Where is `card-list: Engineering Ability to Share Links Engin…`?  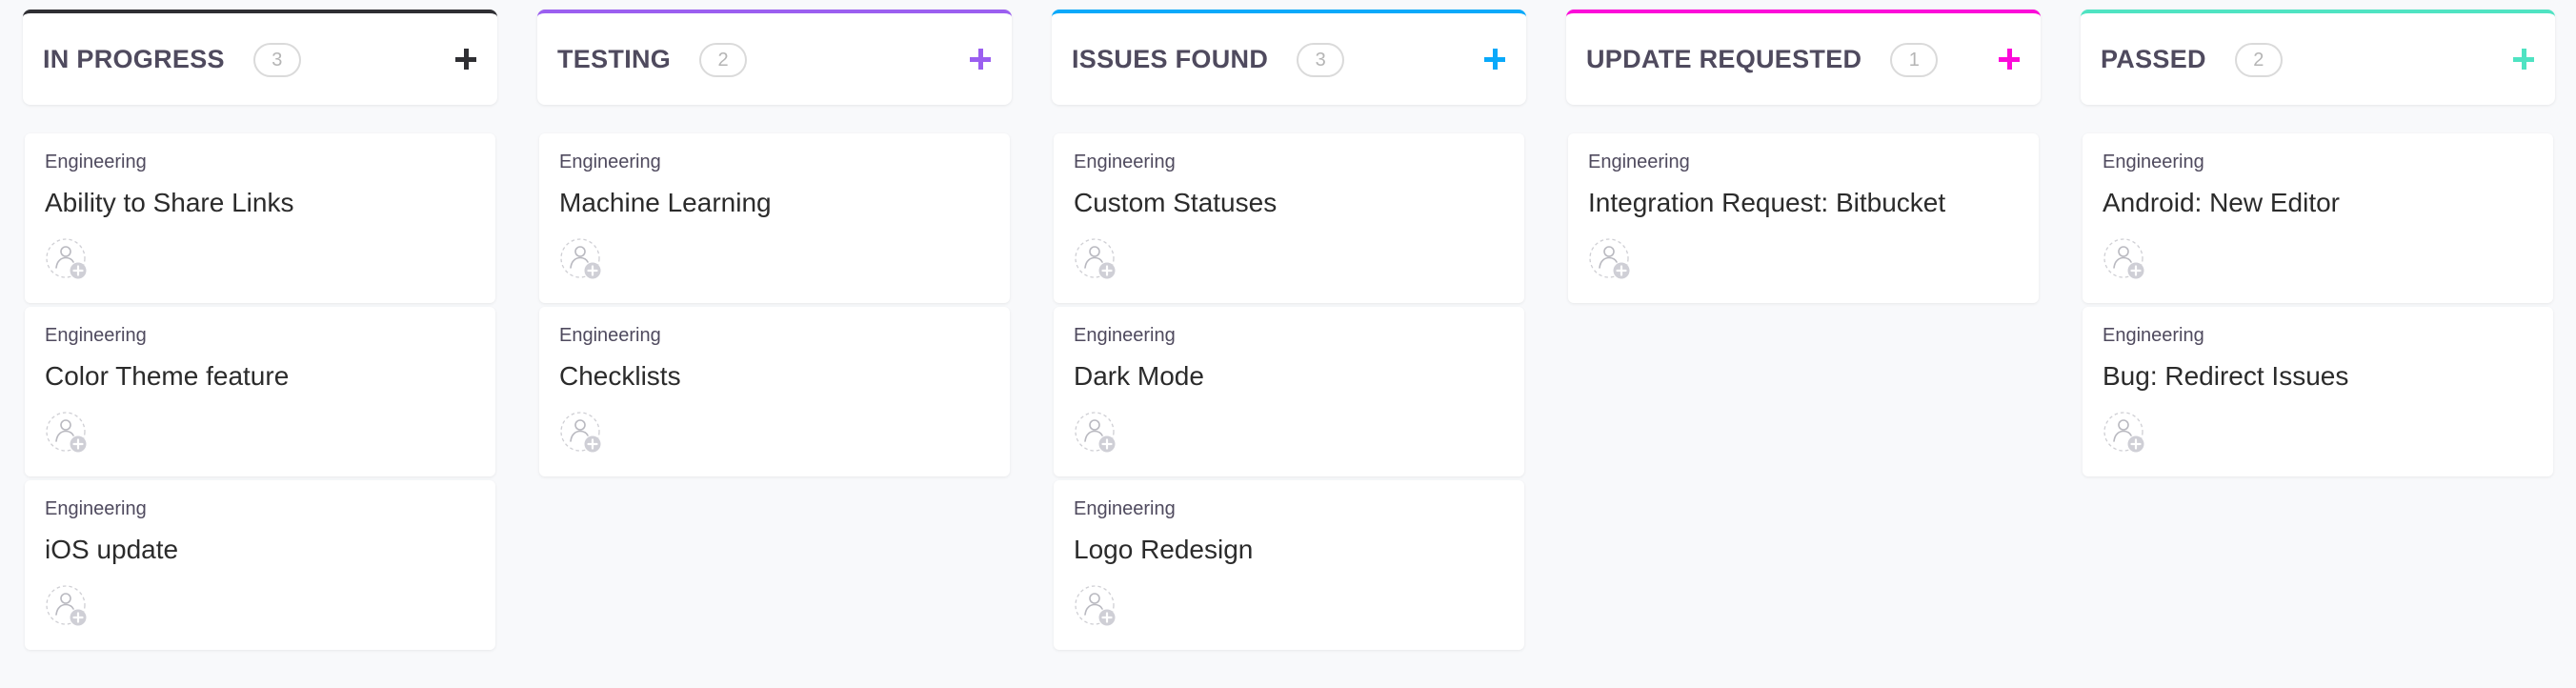
card-list: Engineering Ability to Share Links Engin… is located at coordinates (260, 392).